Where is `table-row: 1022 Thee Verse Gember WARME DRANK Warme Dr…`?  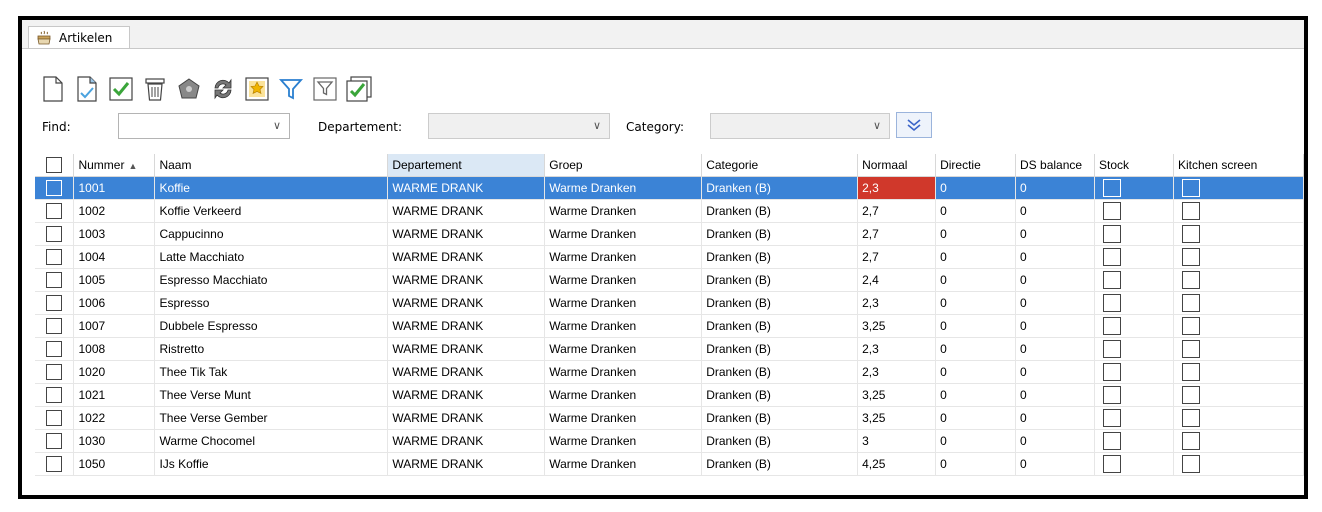 table-row: 1022 Thee Verse Gember WARME DRANK Warme Dr… is located at coordinates (669, 418).